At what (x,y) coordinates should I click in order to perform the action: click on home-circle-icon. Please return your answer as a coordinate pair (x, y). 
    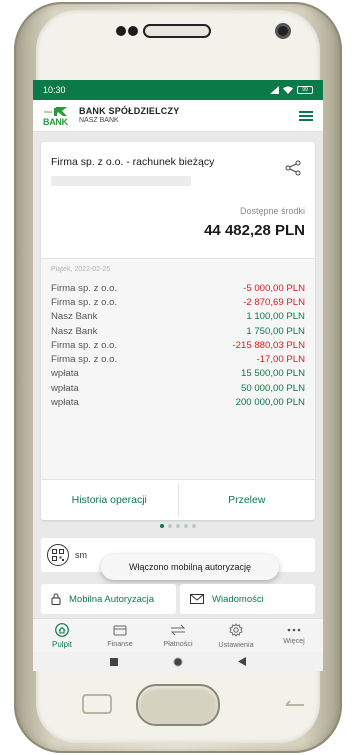
    Looking at the image, I should click on (178, 662).